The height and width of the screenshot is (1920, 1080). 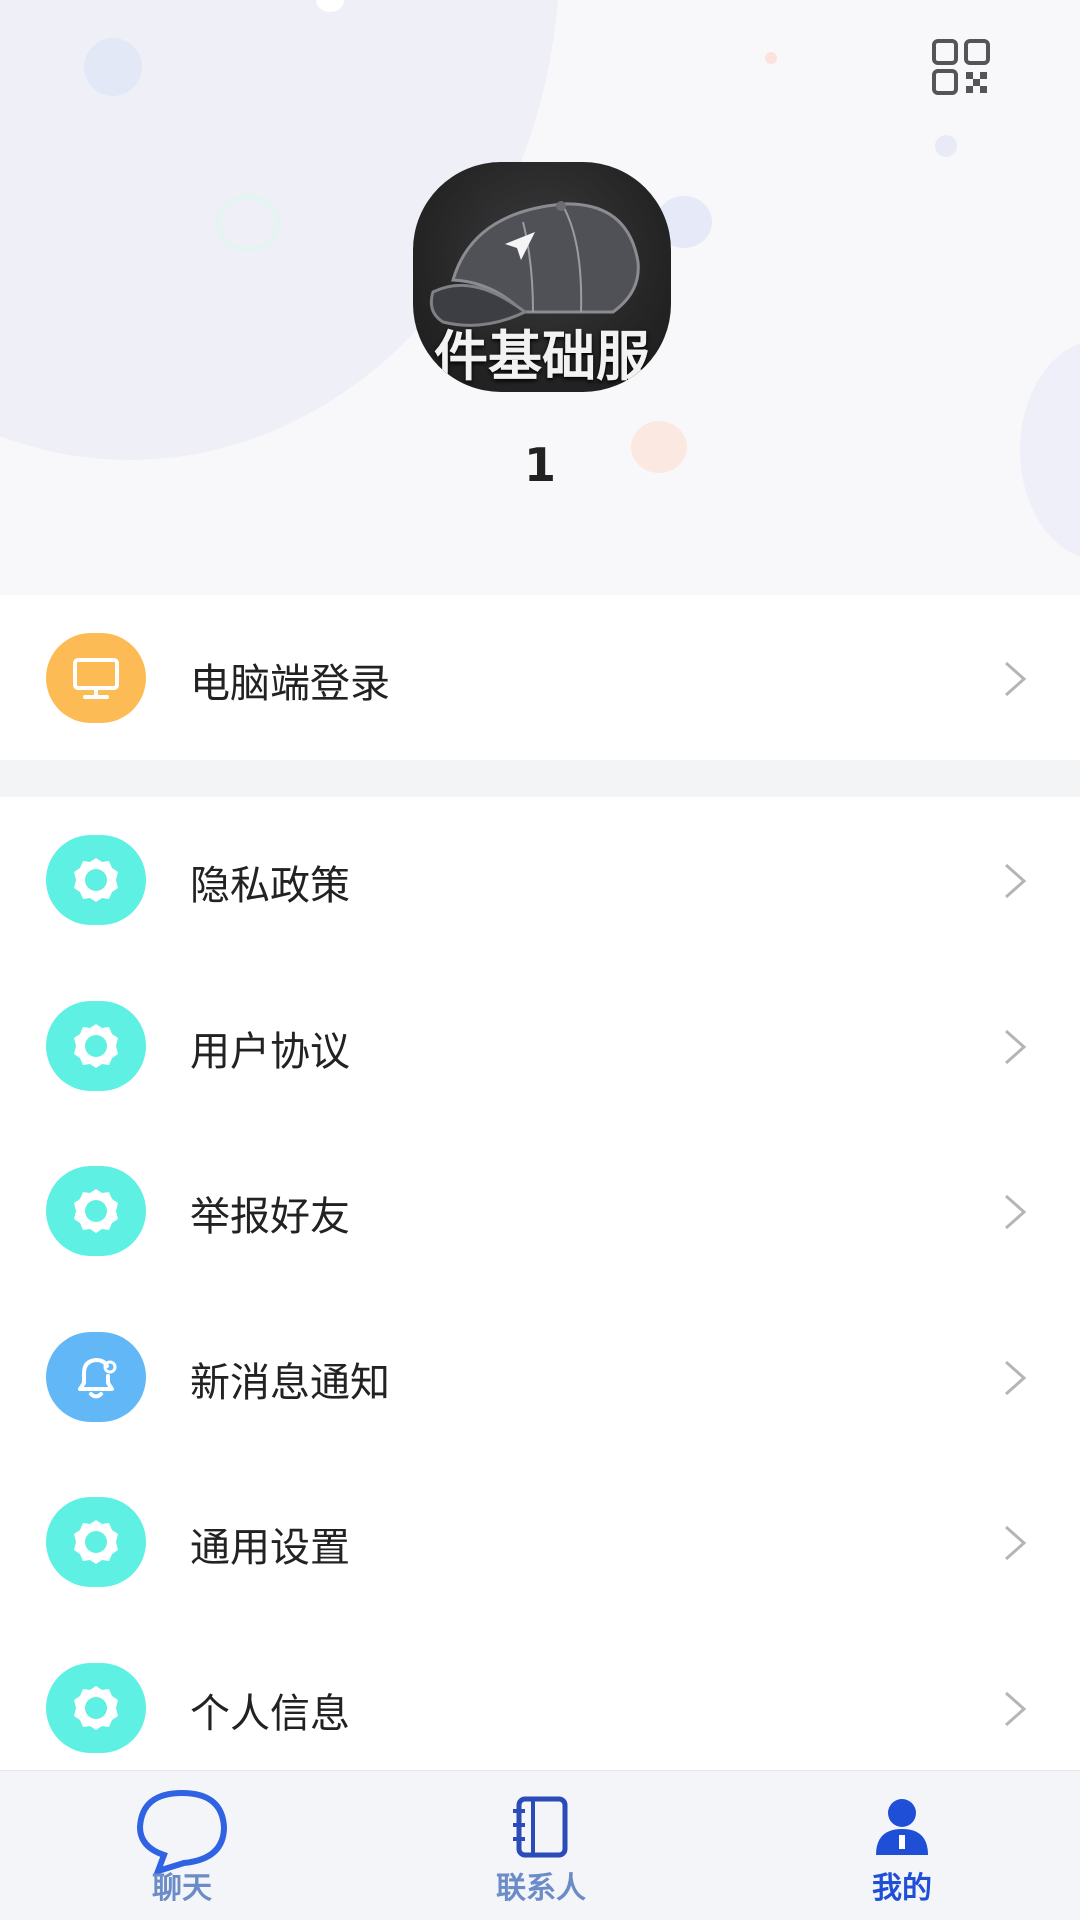 What do you see at coordinates (542, 277) in the screenshot?
I see `avatar: 件基础服` at bounding box center [542, 277].